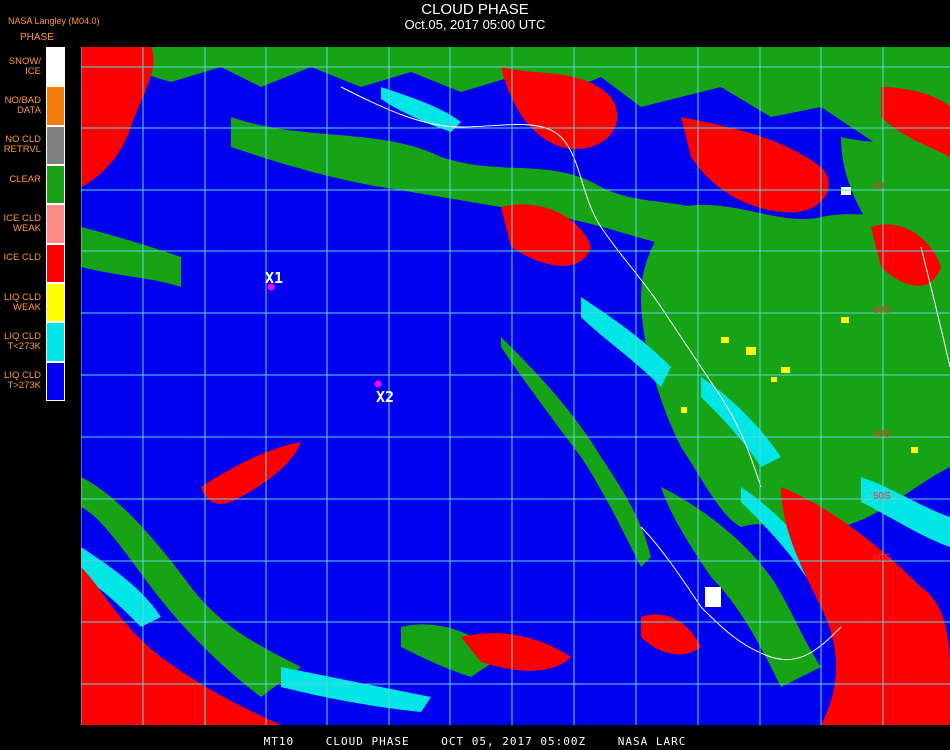  What do you see at coordinates (367, 741) in the screenshot?
I see `footer-product: CLOUD PHASE` at bounding box center [367, 741].